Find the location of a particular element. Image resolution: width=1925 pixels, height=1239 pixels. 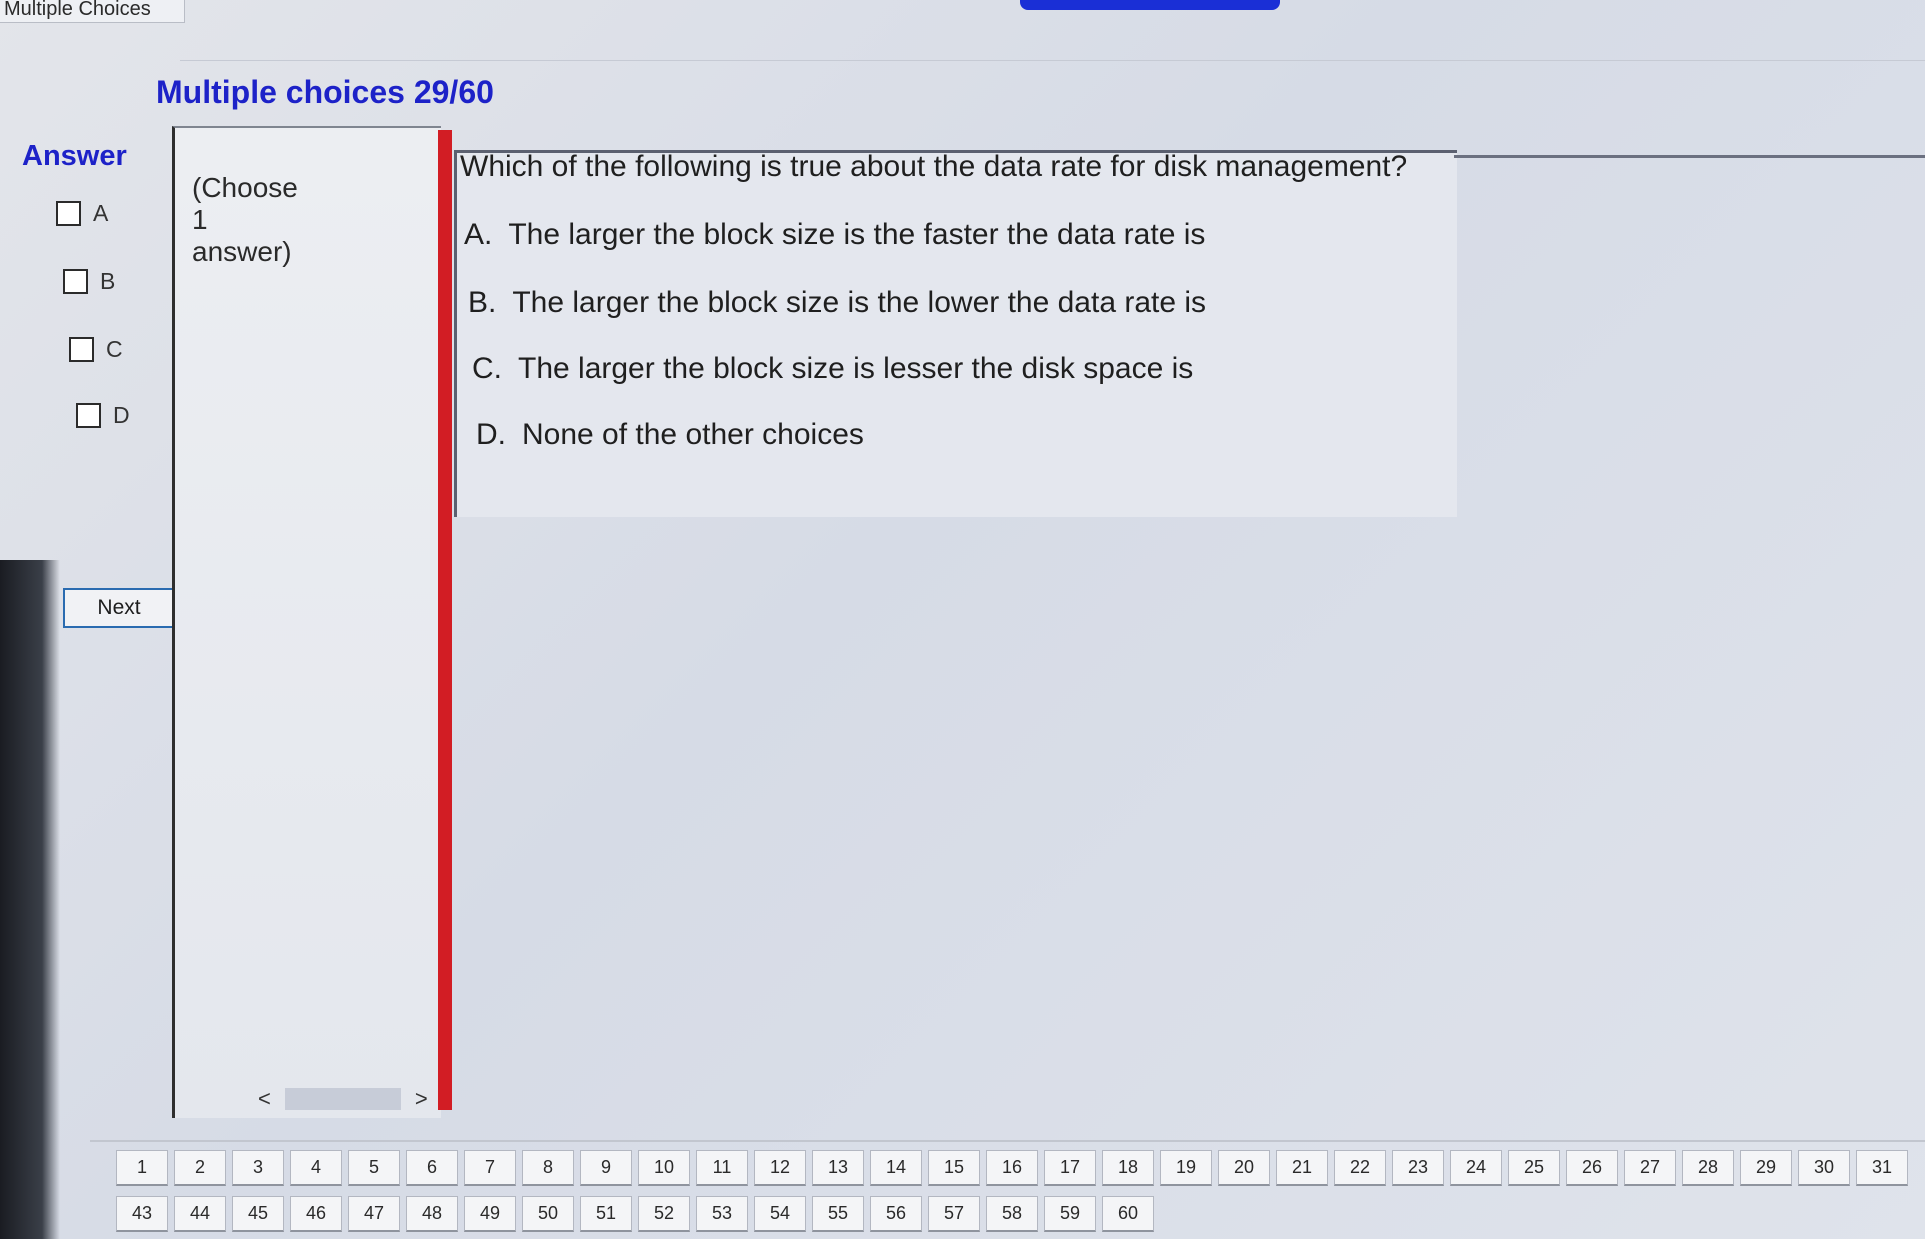

choose-line-3: answer) is located at coordinates (242, 251).